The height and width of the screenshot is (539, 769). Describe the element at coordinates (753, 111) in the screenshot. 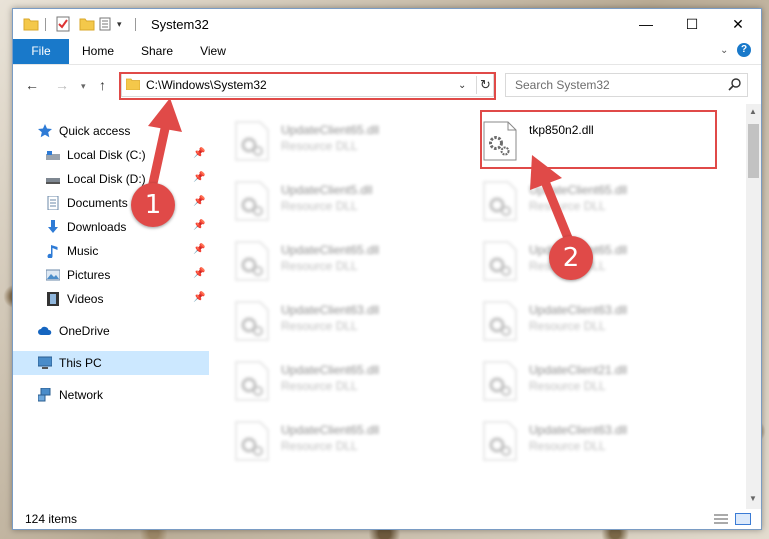

I see `scroll-up-icon: ▲` at that location.